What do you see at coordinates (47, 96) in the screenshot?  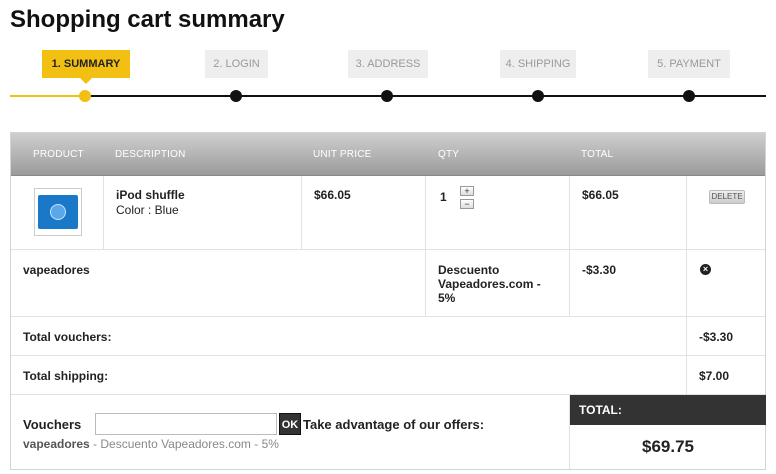 I see `steps-line-progress` at bounding box center [47, 96].